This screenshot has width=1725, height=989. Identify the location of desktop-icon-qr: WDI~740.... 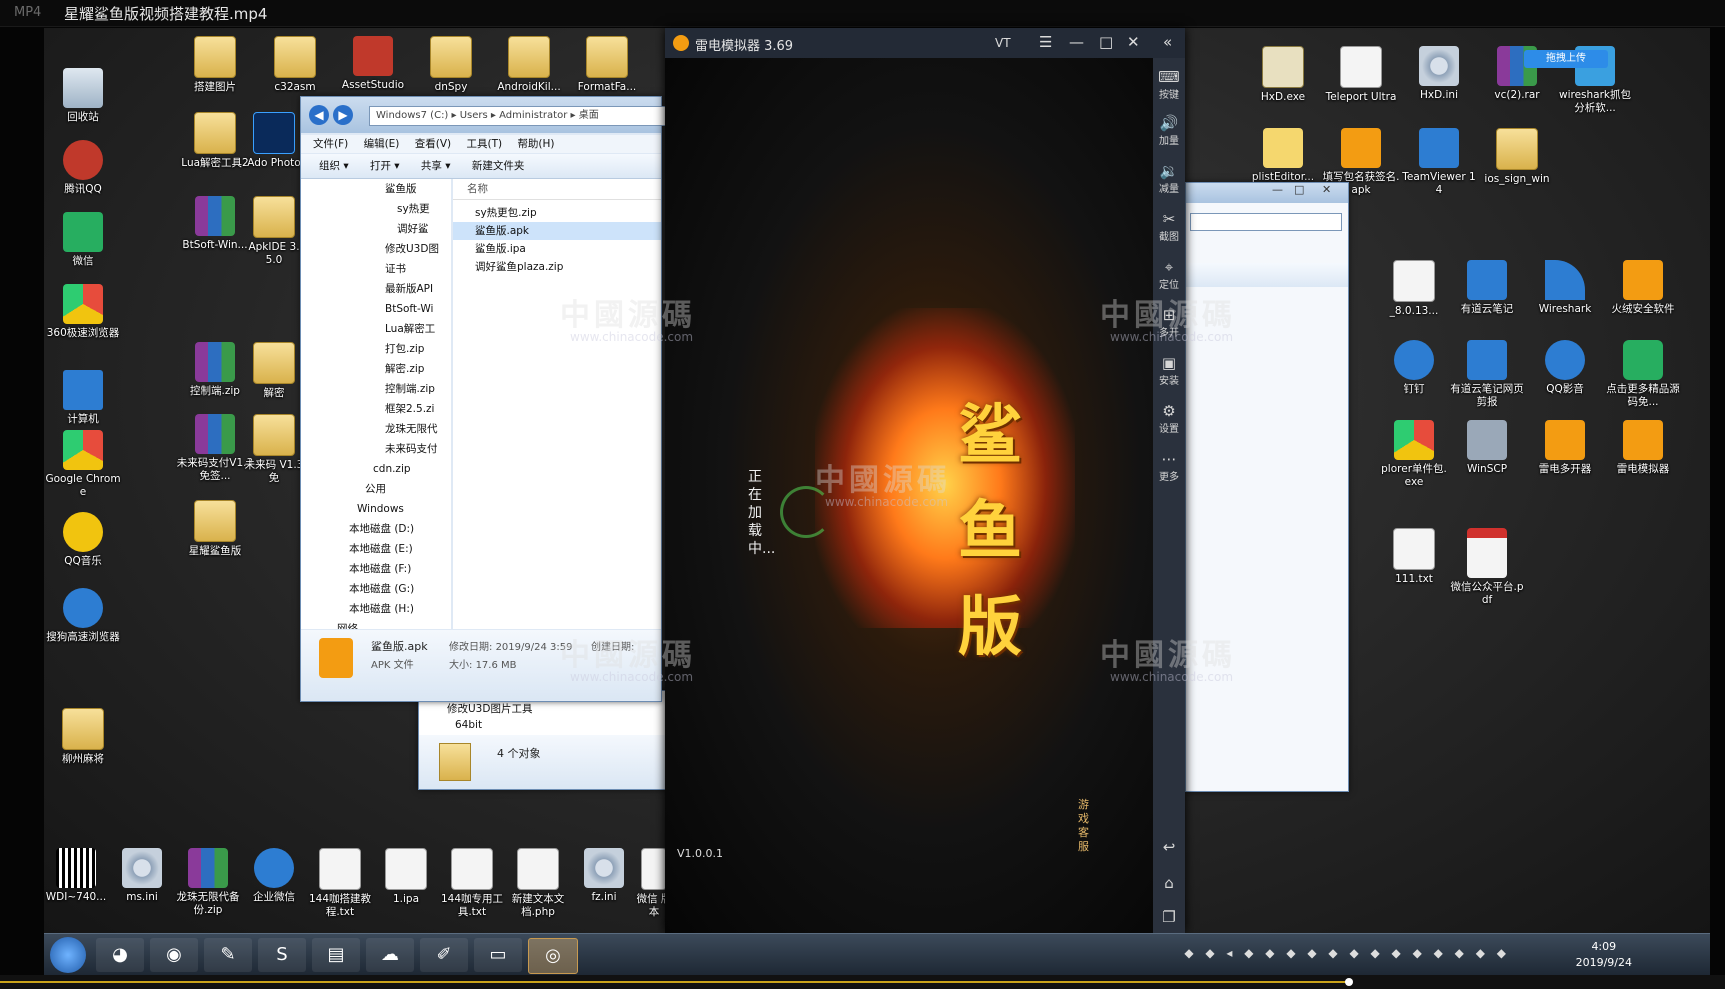
(76, 876).